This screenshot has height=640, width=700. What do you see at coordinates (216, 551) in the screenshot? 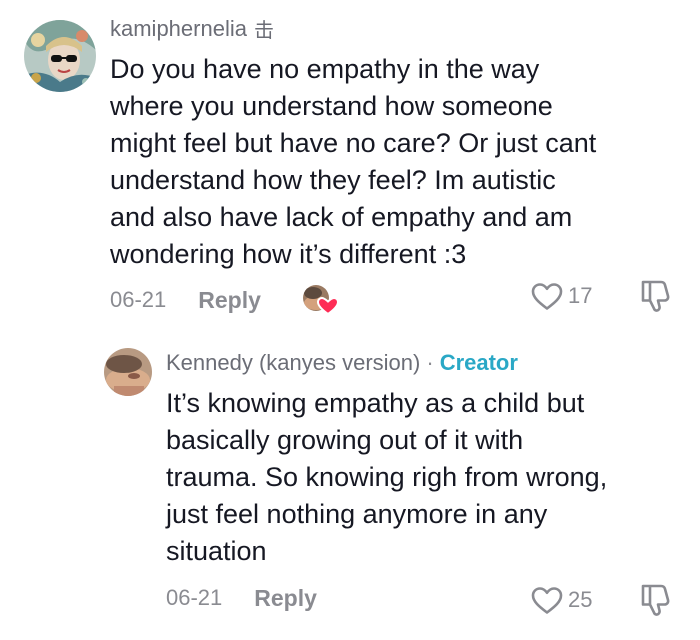
I see `comment-text-line: situation` at bounding box center [216, 551].